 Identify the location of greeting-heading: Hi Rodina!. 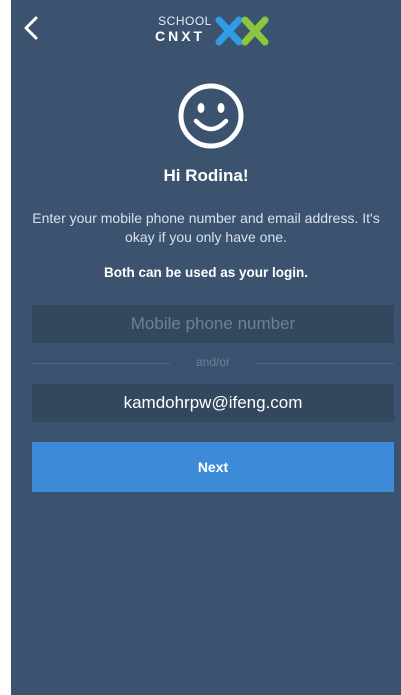
(206, 175).